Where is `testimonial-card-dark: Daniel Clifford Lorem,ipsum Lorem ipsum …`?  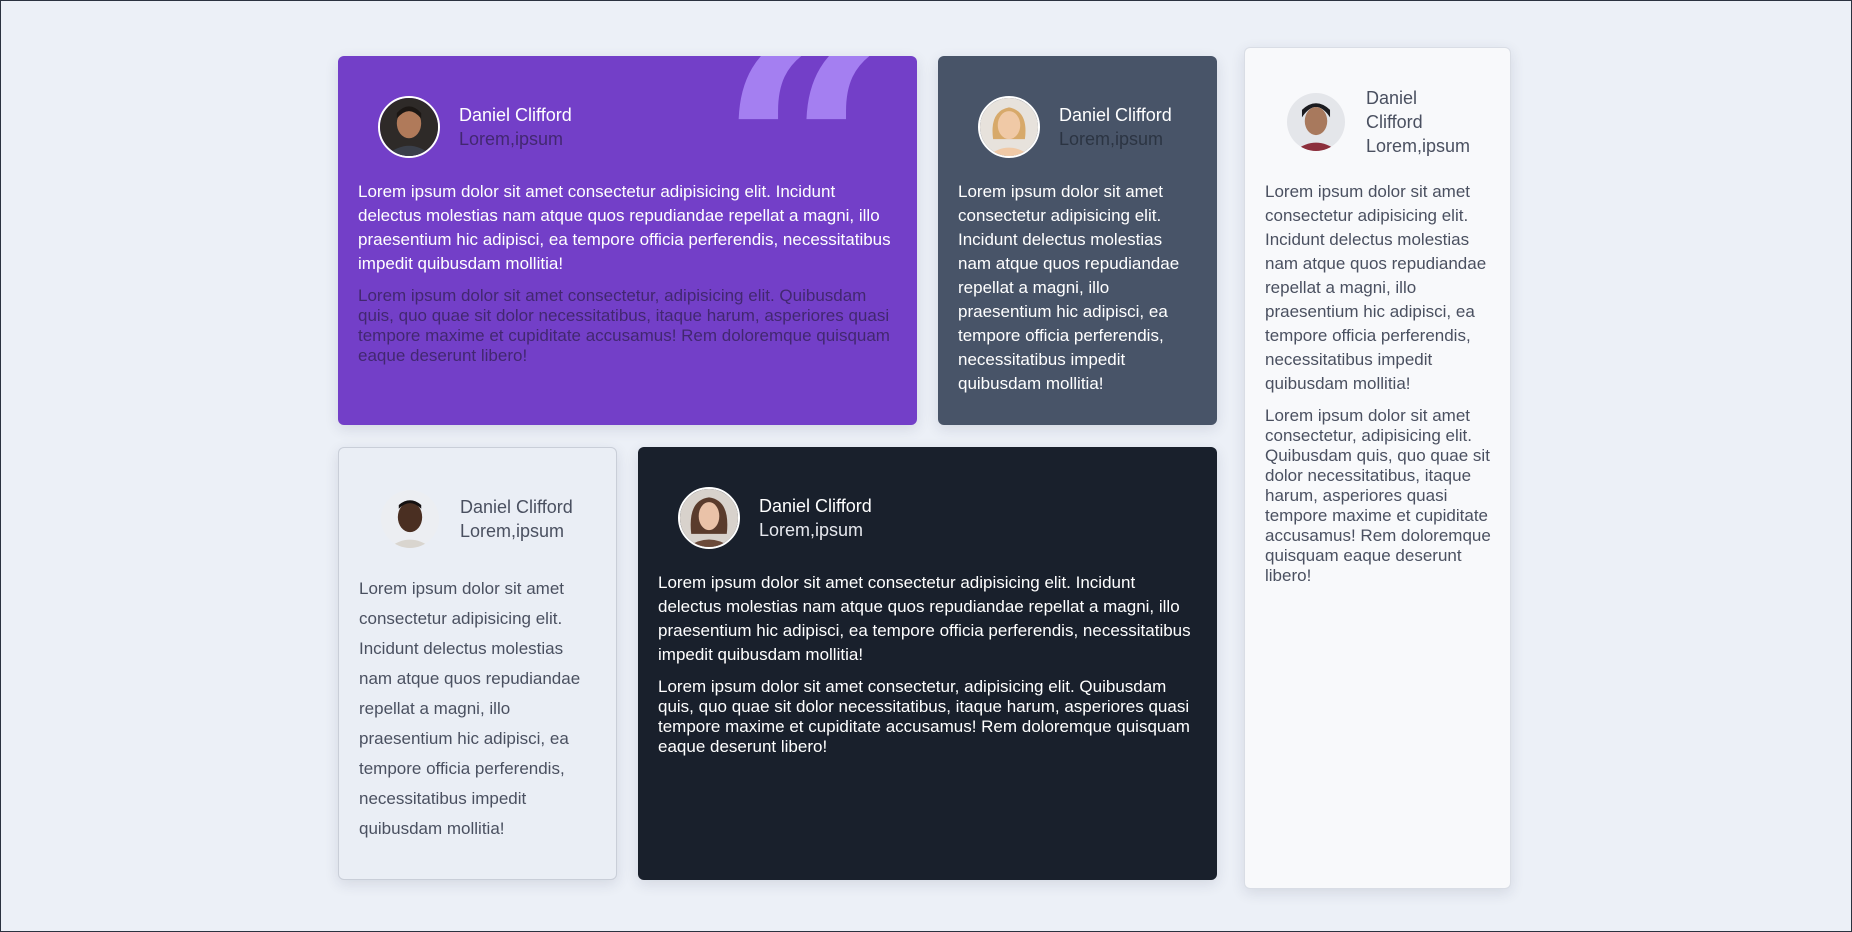
testimonial-card-dark: Daniel Clifford Lorem,ipsum Lorem ipsum … is located at coordinates (927, 663).